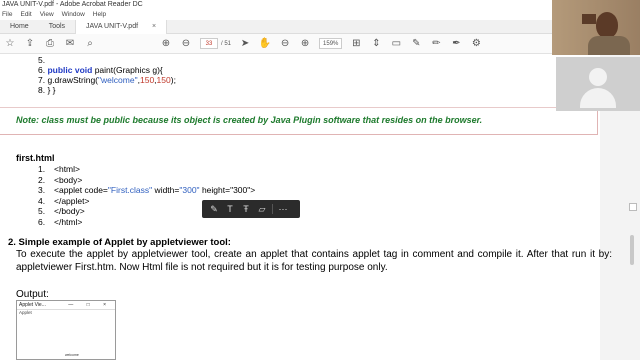 The width and height of the screenshot is (640, 360). Describe the element at coordinates (66, 312) in the screenshot. I see `applet-menu-label: Applet` at that location.